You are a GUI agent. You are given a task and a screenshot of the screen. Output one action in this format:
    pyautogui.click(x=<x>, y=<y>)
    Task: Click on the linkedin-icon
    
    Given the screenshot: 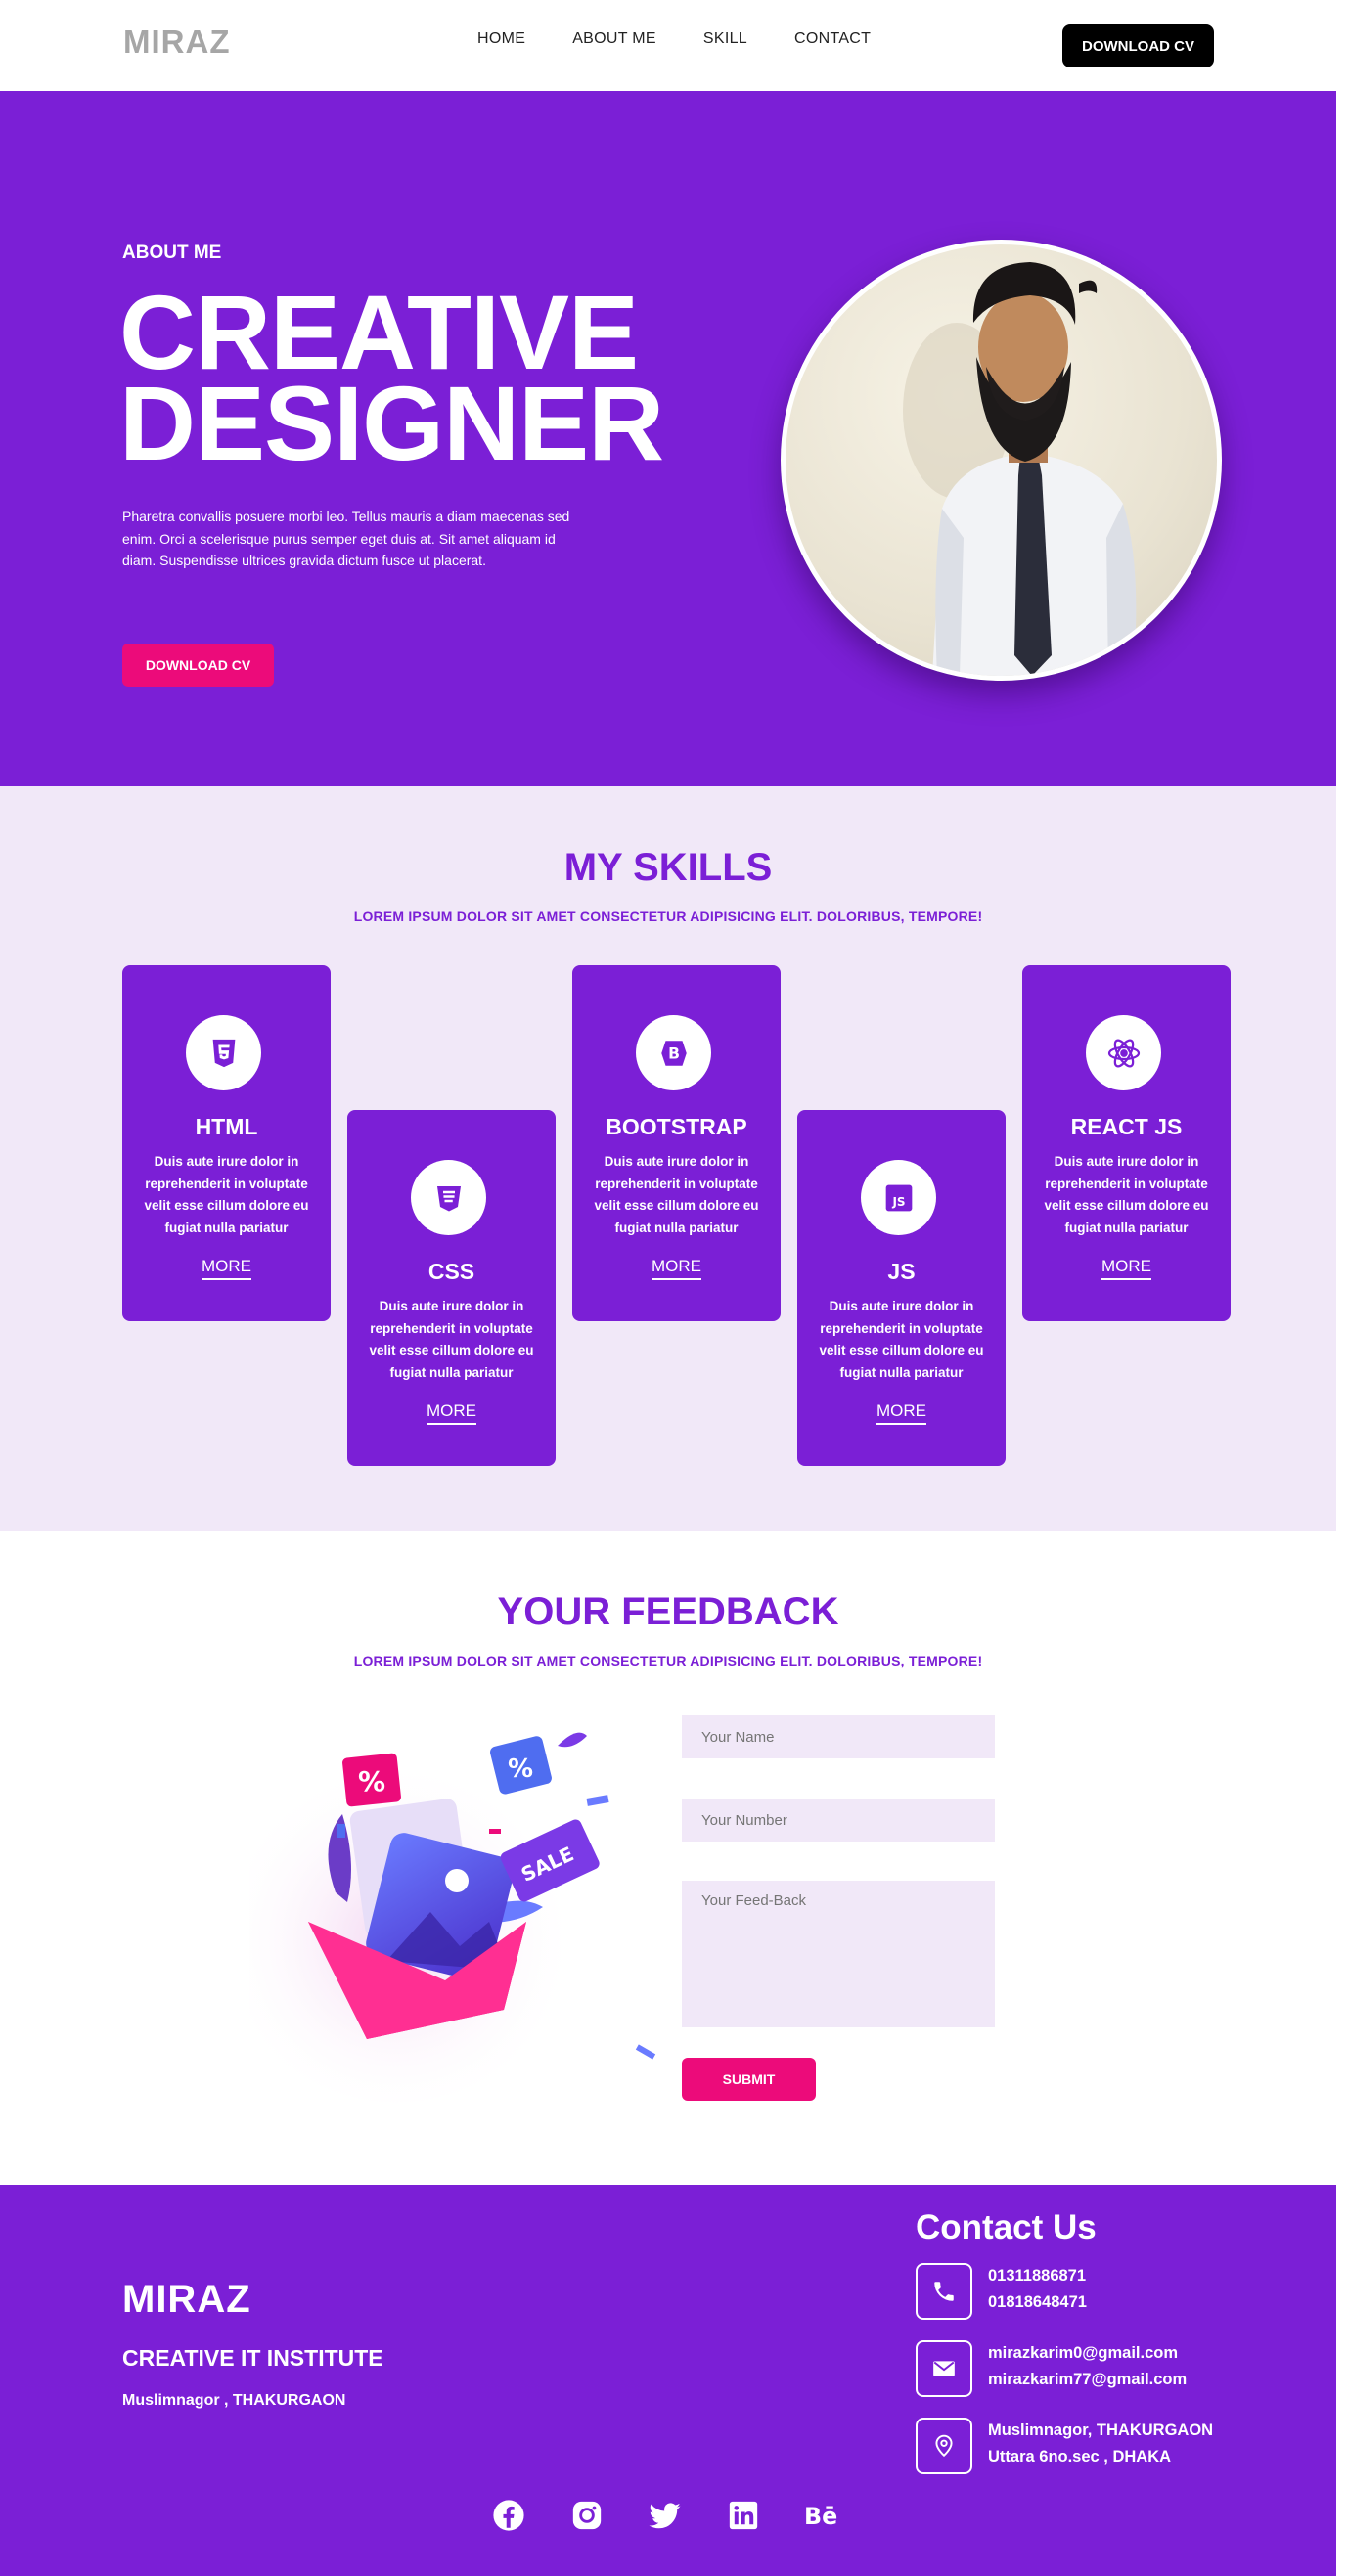 What is the action you would take?
    pyautogui.click(x=743, y=2515)
    